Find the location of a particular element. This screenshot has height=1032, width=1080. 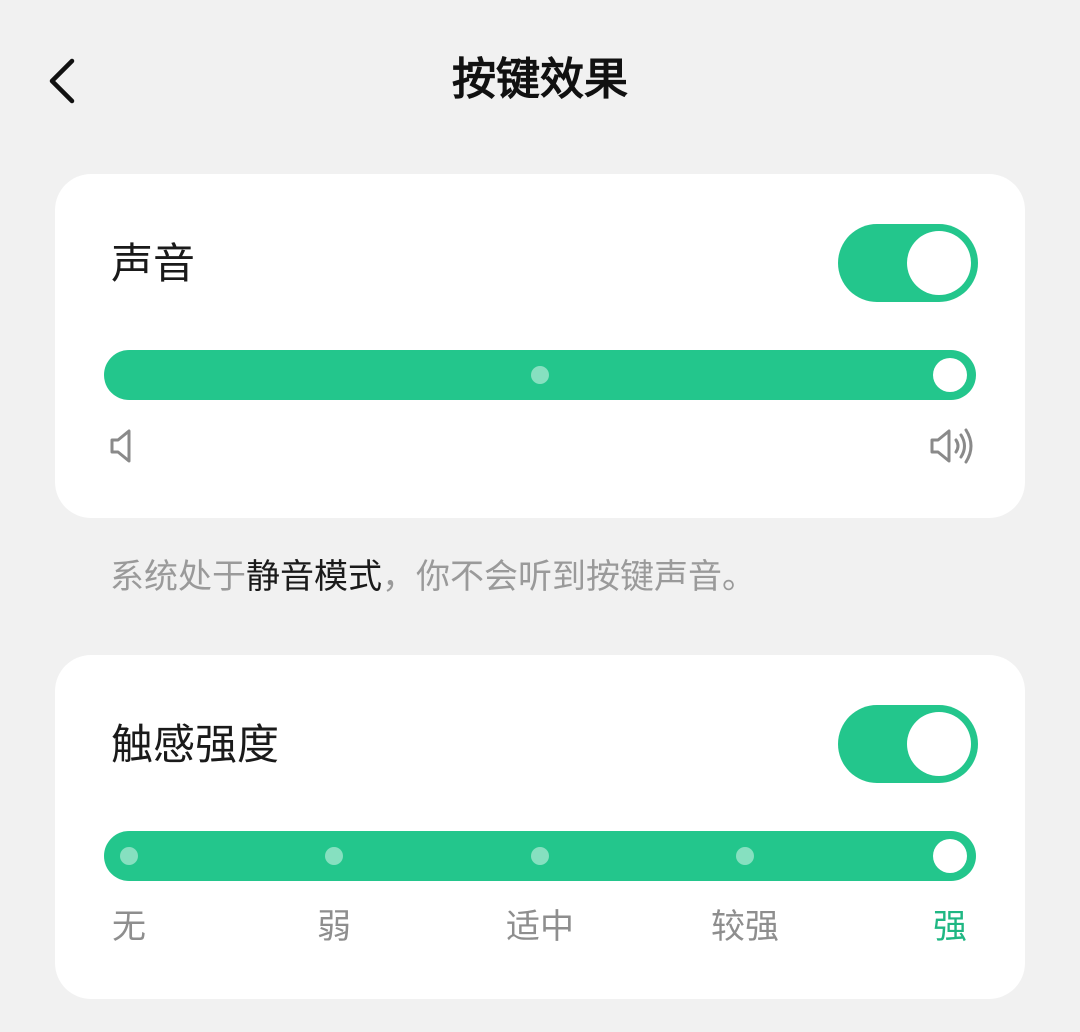

silent-mode-note: 系统处于静音模式，你不会听到按键声音。 is located at coordinates (433, 577).